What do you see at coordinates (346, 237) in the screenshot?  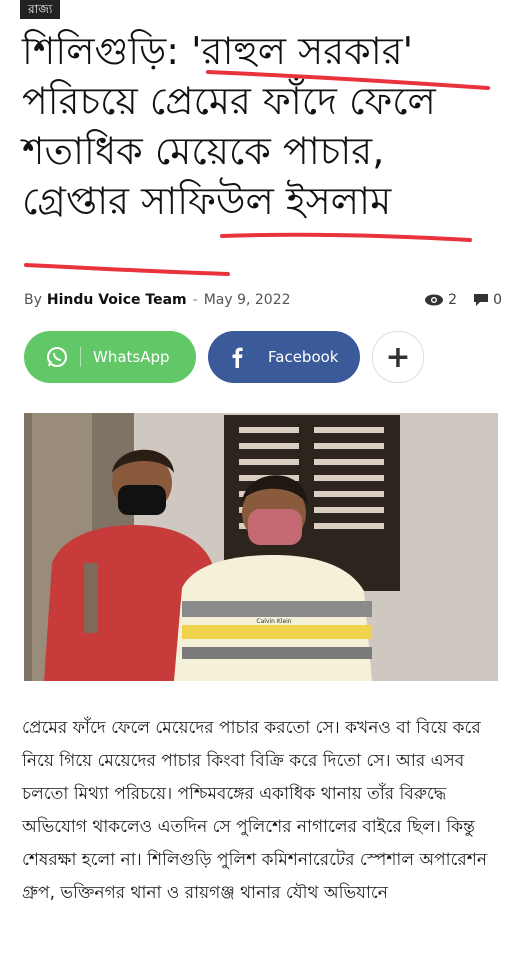 I see `underline-safiul` at bounding box center [346, 237].